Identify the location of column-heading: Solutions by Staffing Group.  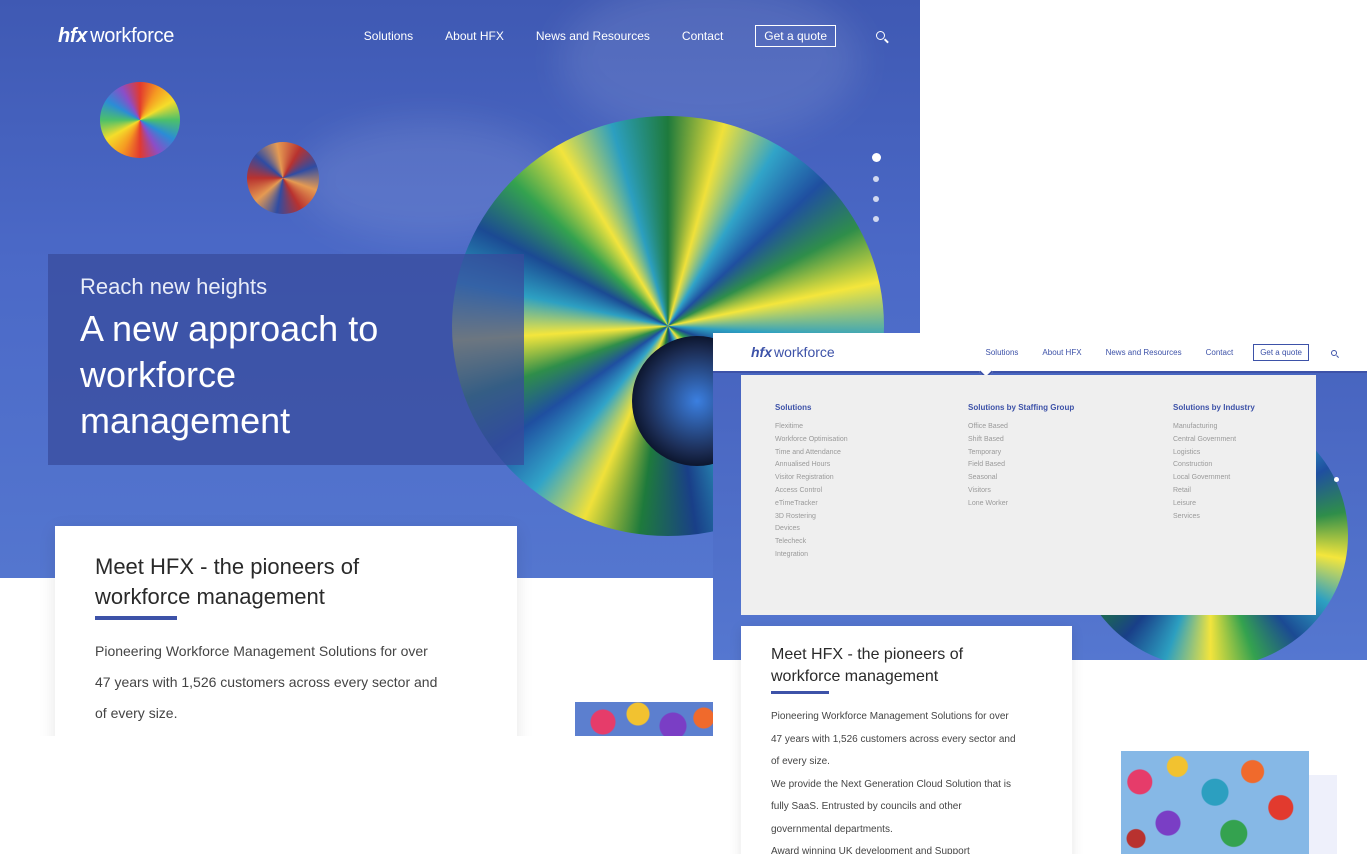
(1021, 407).